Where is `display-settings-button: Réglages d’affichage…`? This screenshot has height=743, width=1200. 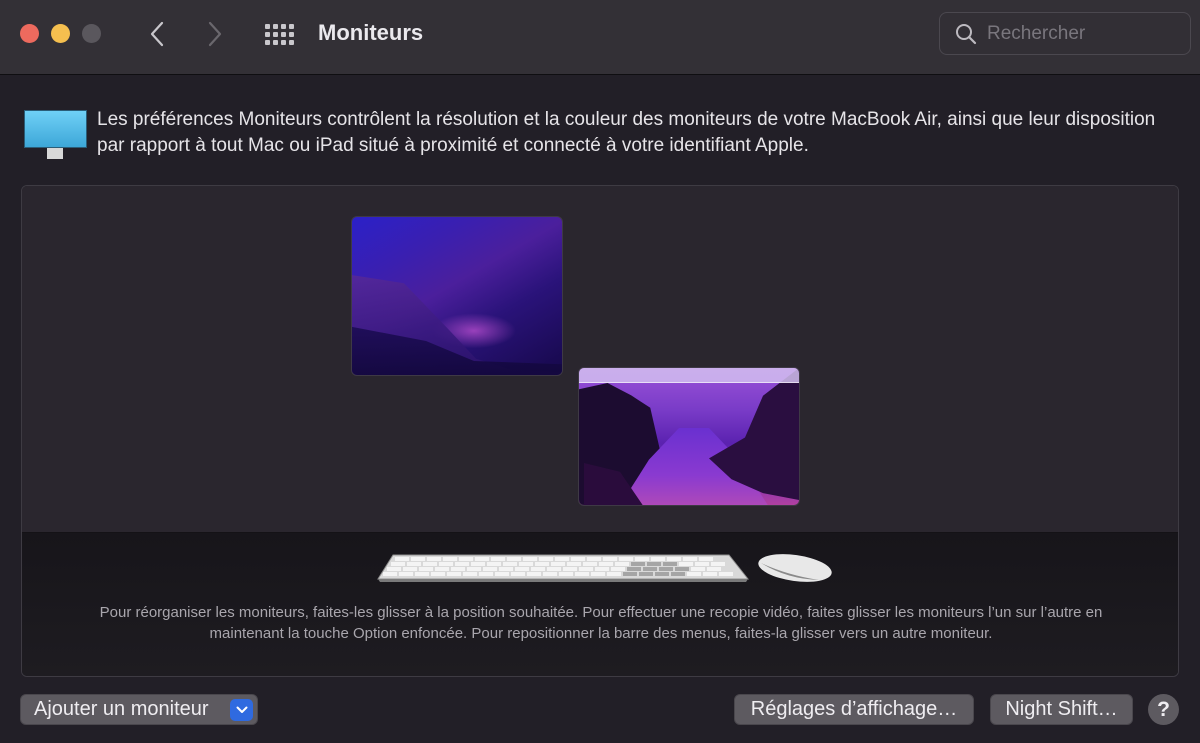
display-settings-button: Réglages d’affichage… is located at coordinates (854, 709).